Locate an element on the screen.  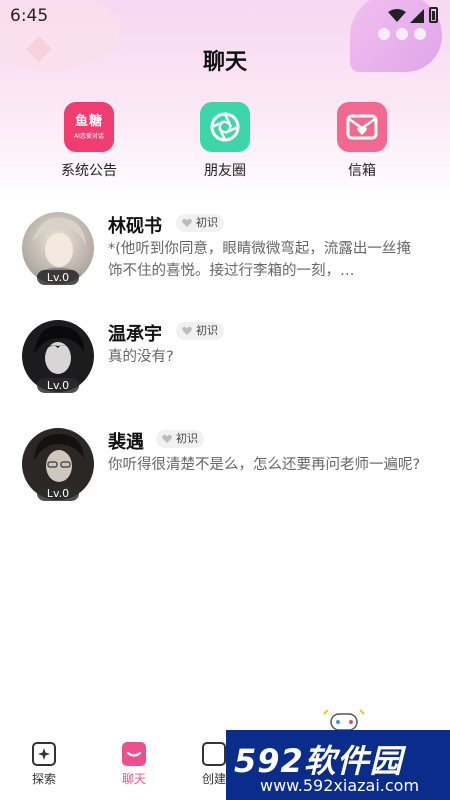
wifi-icon is located at coordinates (397, 15).